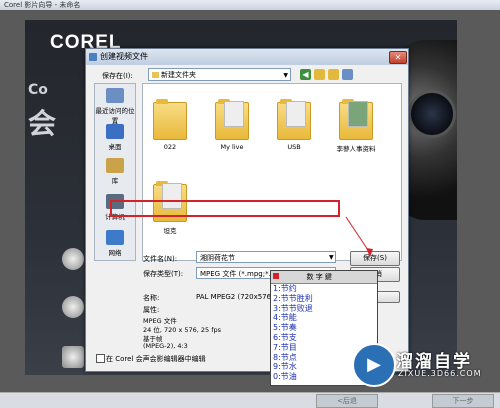  I want to click on monitor-icon, so click(73, 357).